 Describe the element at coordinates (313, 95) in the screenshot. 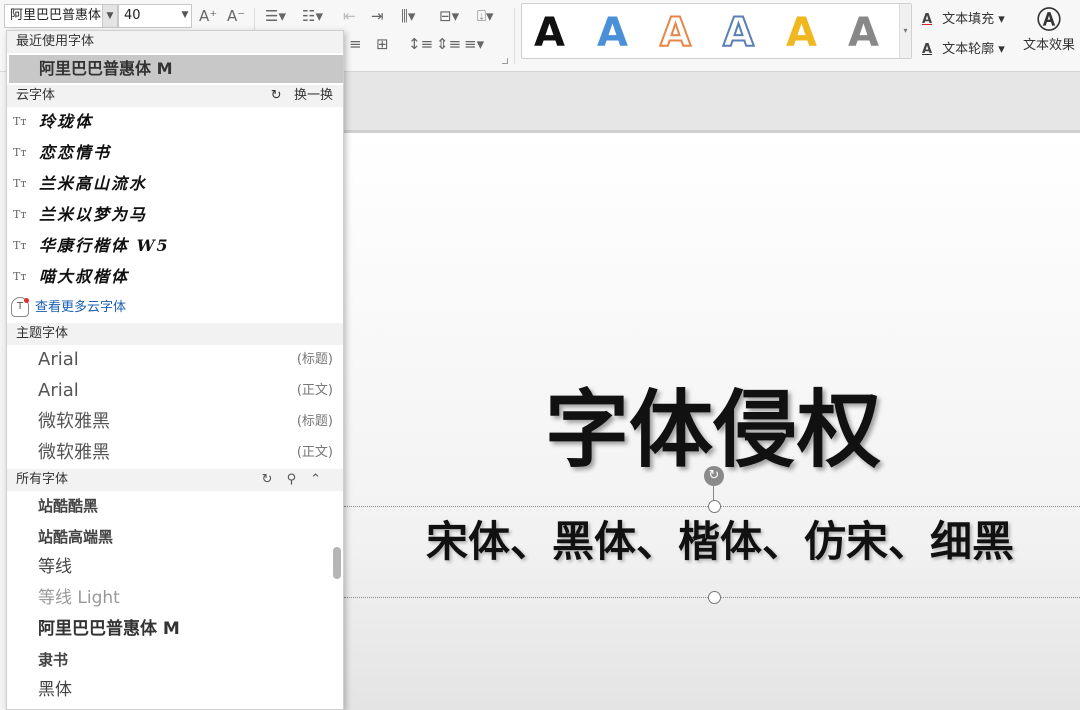

I see `refresh-label: 换一换` at that location.